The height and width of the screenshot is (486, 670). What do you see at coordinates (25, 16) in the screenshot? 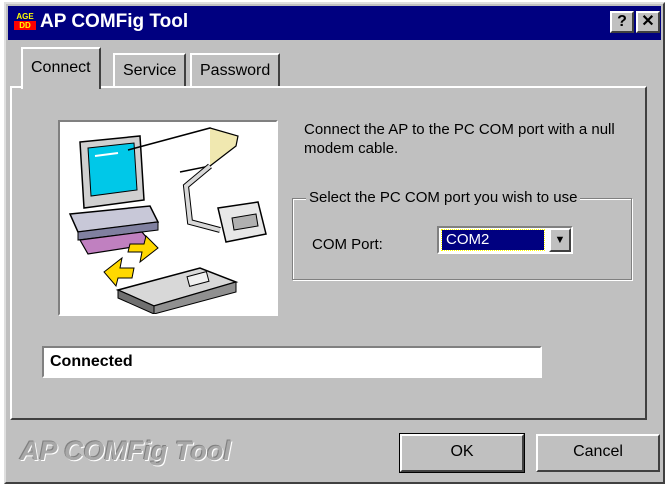
I see `app-icon-top: AGE` at bounding box center [25, 16].